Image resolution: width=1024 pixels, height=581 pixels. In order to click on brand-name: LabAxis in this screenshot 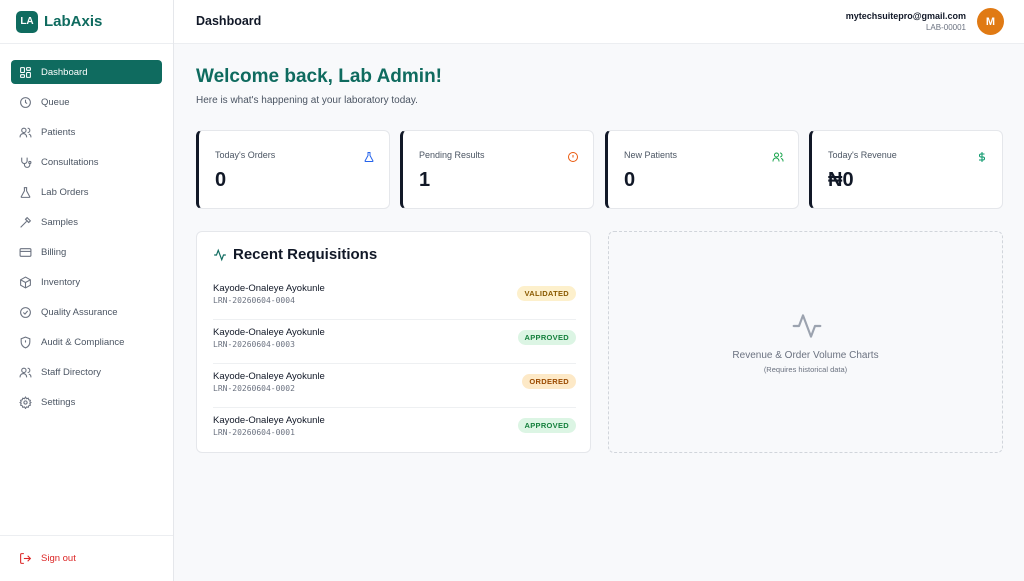, I will do `click(73, 21)`.